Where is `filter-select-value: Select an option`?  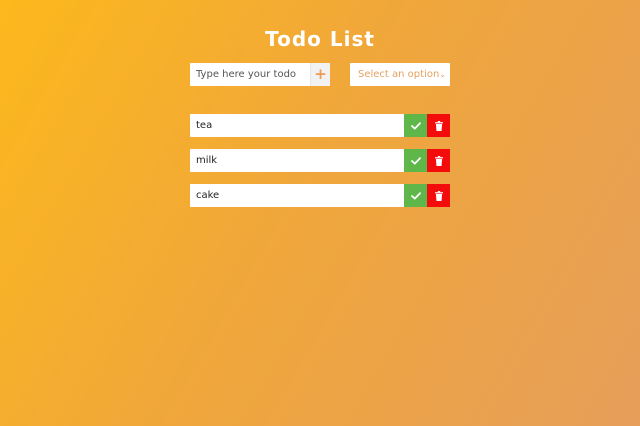 filter-select-value: Select an option is located at coordinates (399, 74).